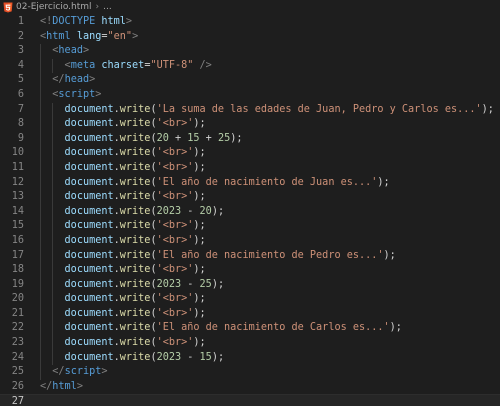 This screenshot has height=406, width=500. I want to click on token-num: 25, so click(205, 284).